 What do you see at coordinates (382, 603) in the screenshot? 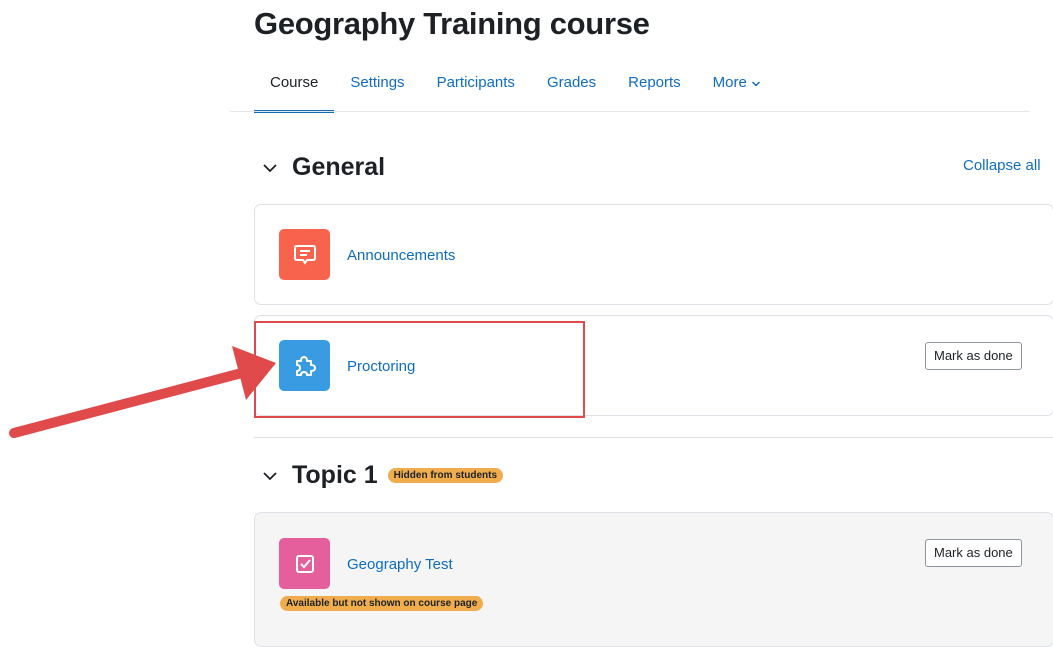
I see `availability-badge: Available but not shown on course page` at bounding box center [382, 603].